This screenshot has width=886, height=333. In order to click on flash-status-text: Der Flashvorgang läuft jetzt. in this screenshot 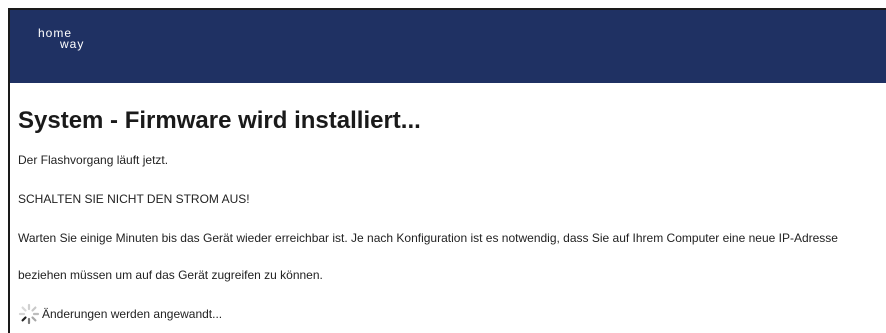, I will do `click(93, 160)`.